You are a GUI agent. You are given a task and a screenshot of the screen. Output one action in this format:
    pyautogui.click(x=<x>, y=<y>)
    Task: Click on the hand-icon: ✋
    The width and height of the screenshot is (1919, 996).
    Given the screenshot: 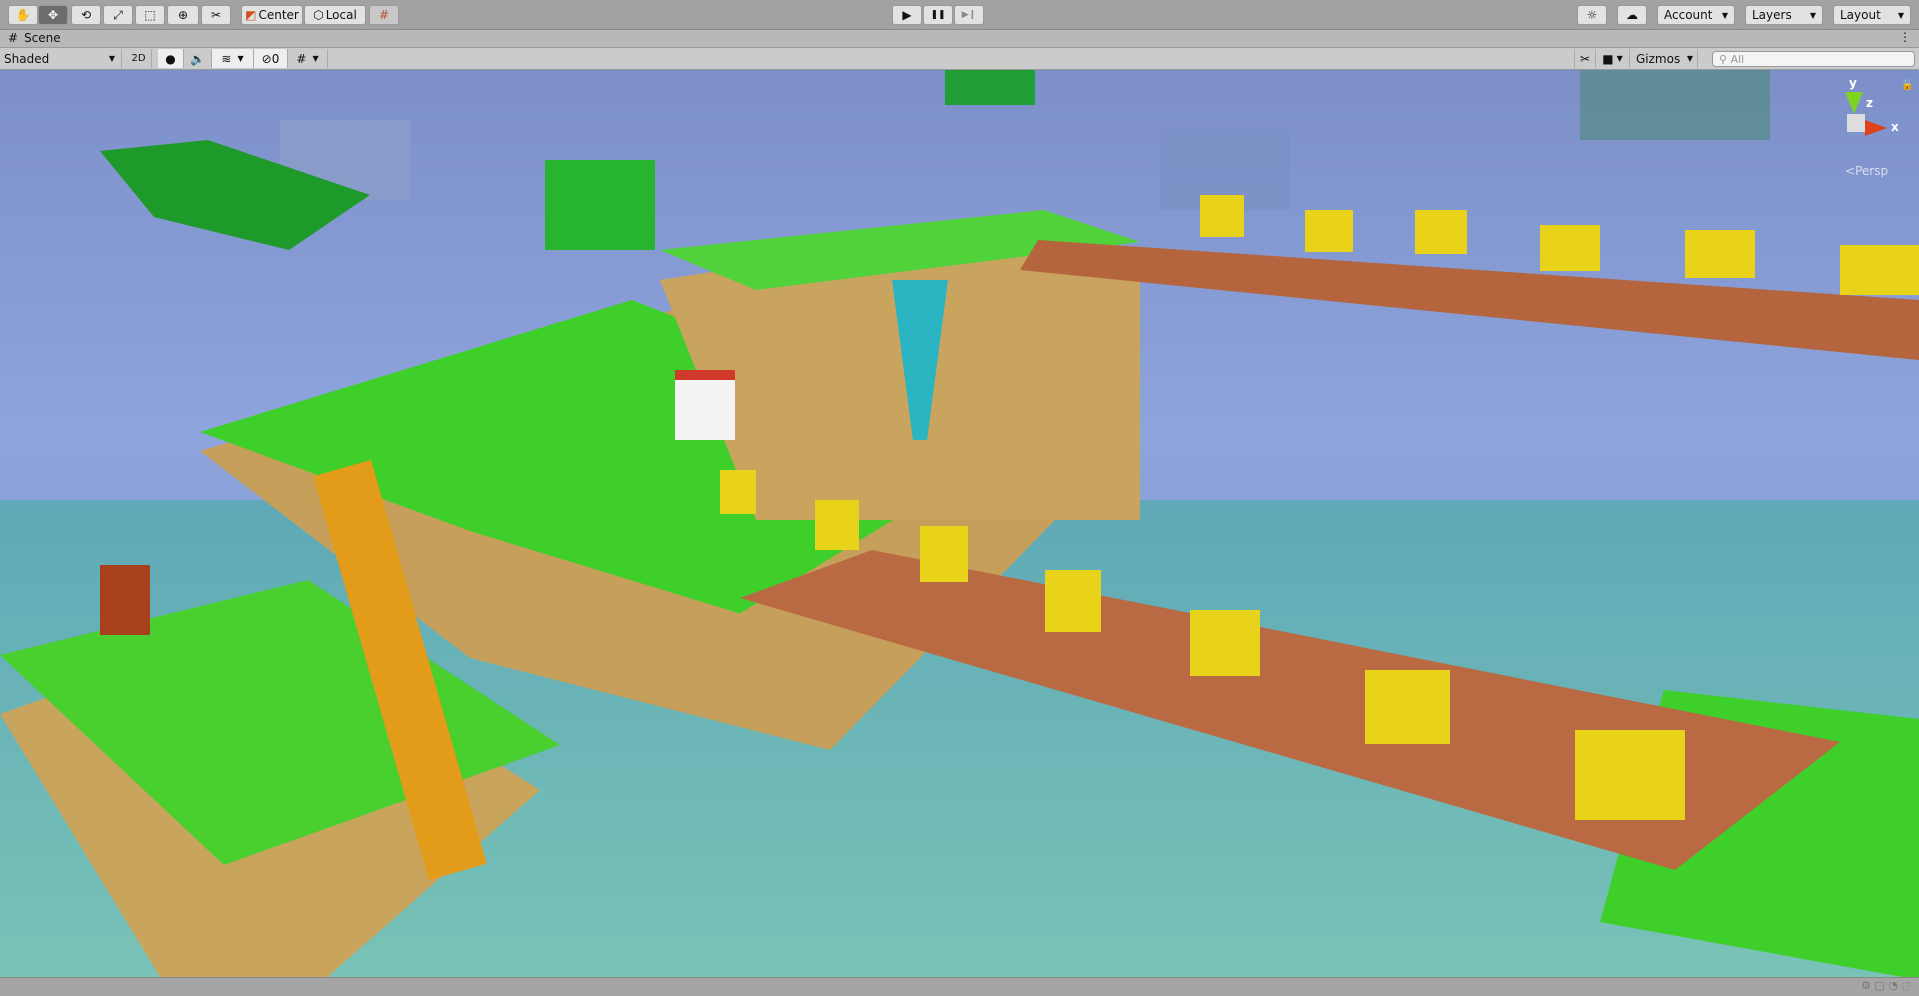 What is the action you would take?
    pyautogui.click(x=23, y=15)
    